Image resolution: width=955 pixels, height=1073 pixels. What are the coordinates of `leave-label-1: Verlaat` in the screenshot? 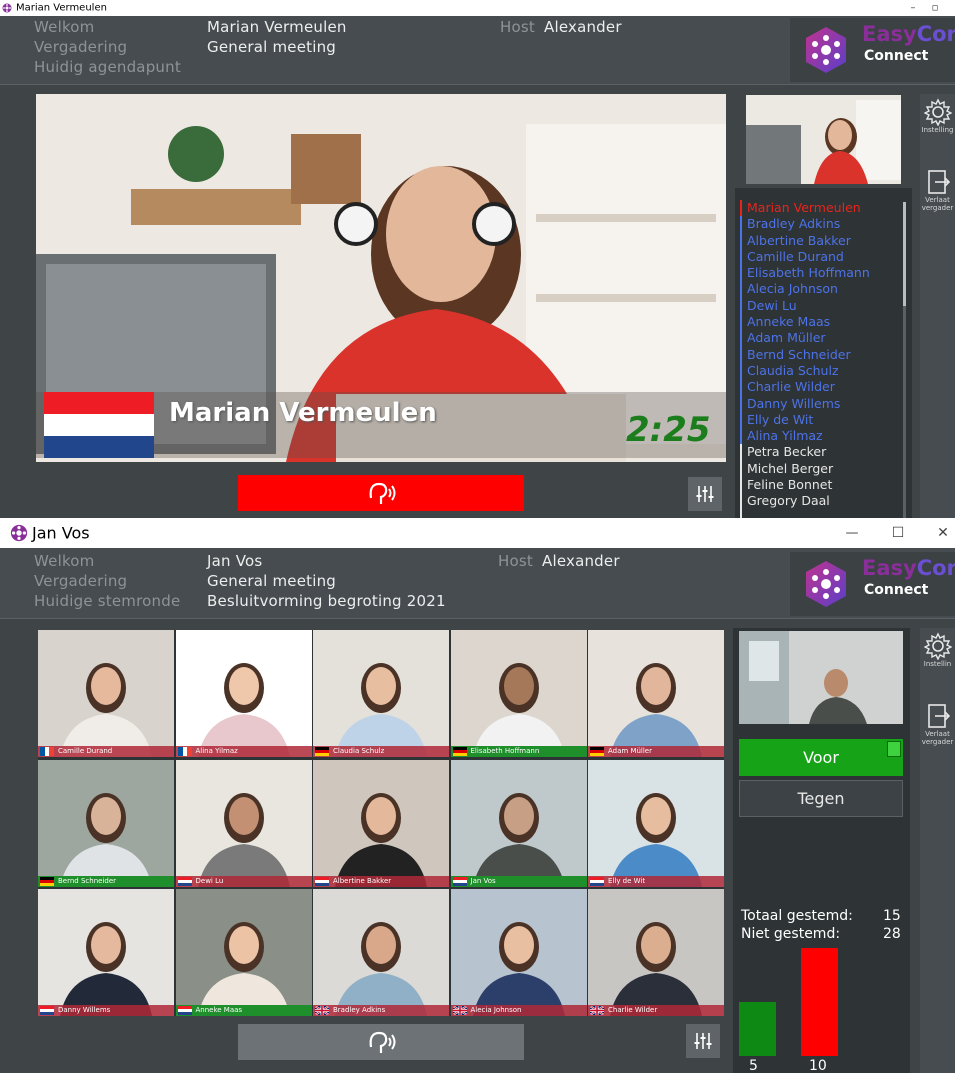 It's located at (937, 734).